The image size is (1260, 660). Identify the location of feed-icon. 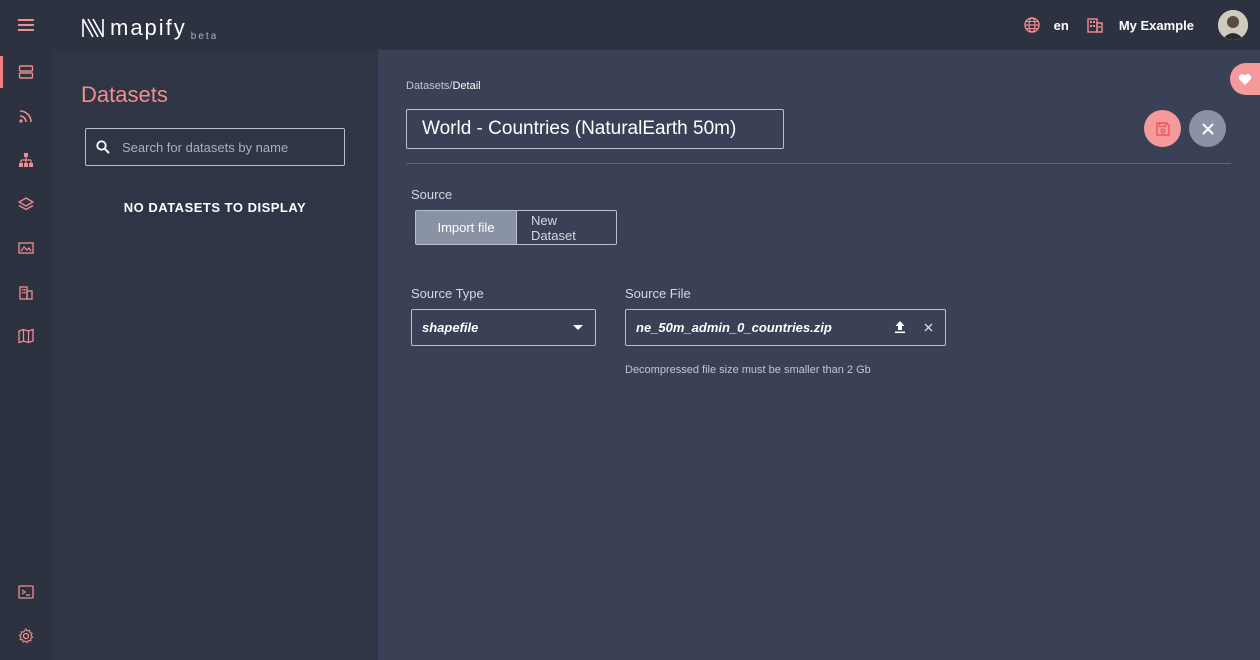
(25, 116).